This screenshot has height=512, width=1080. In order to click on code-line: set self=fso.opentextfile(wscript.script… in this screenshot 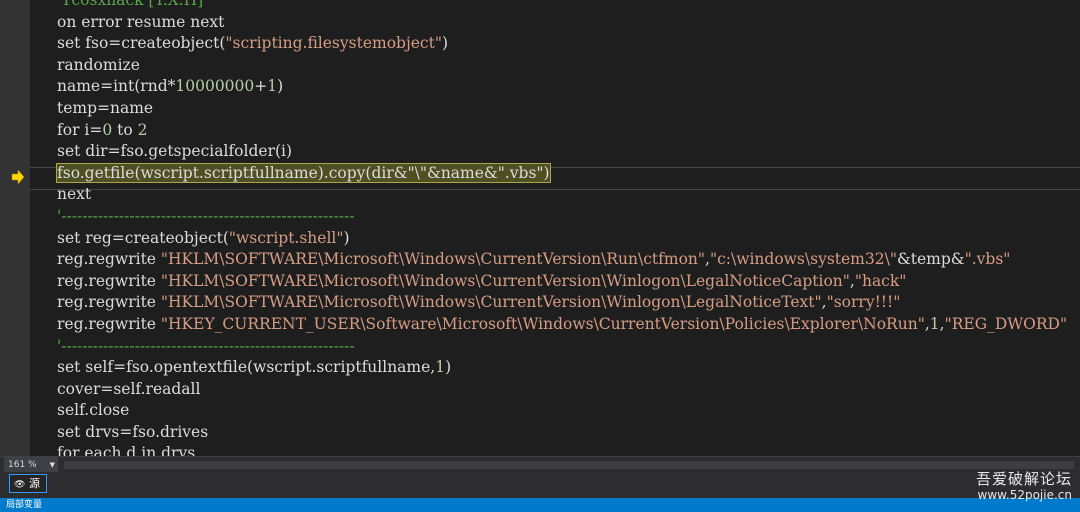, I will do `click(562, 368)`.